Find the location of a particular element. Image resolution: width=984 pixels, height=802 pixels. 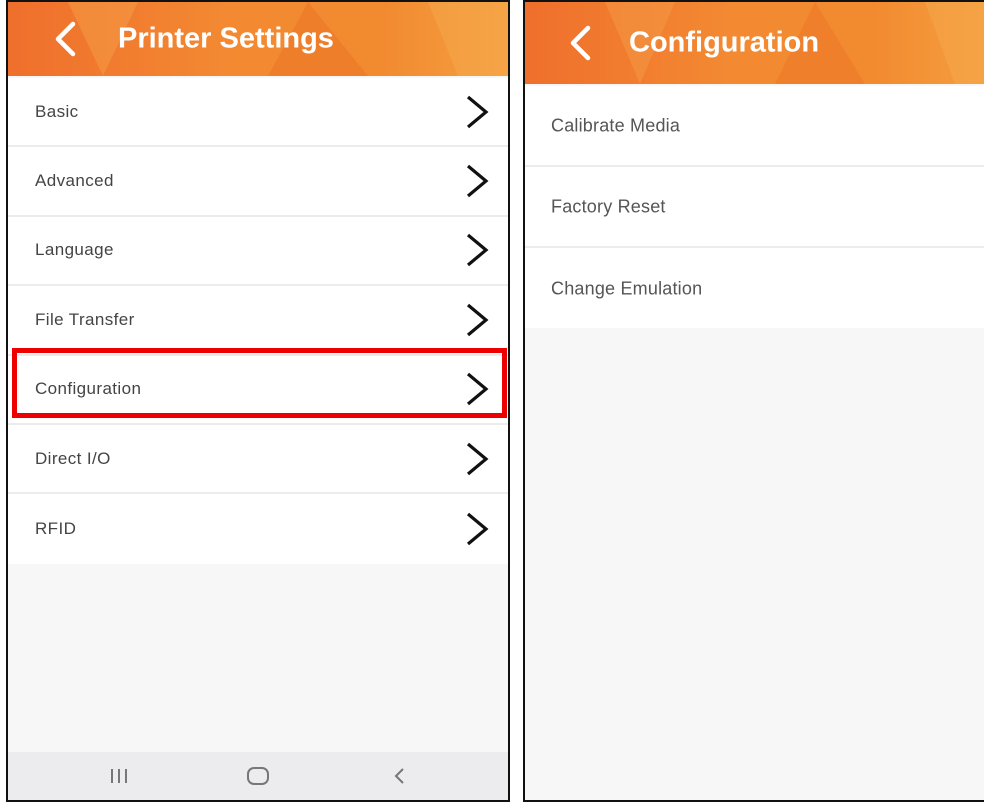

list-item-language: Language is located at coordinates (258, 252).